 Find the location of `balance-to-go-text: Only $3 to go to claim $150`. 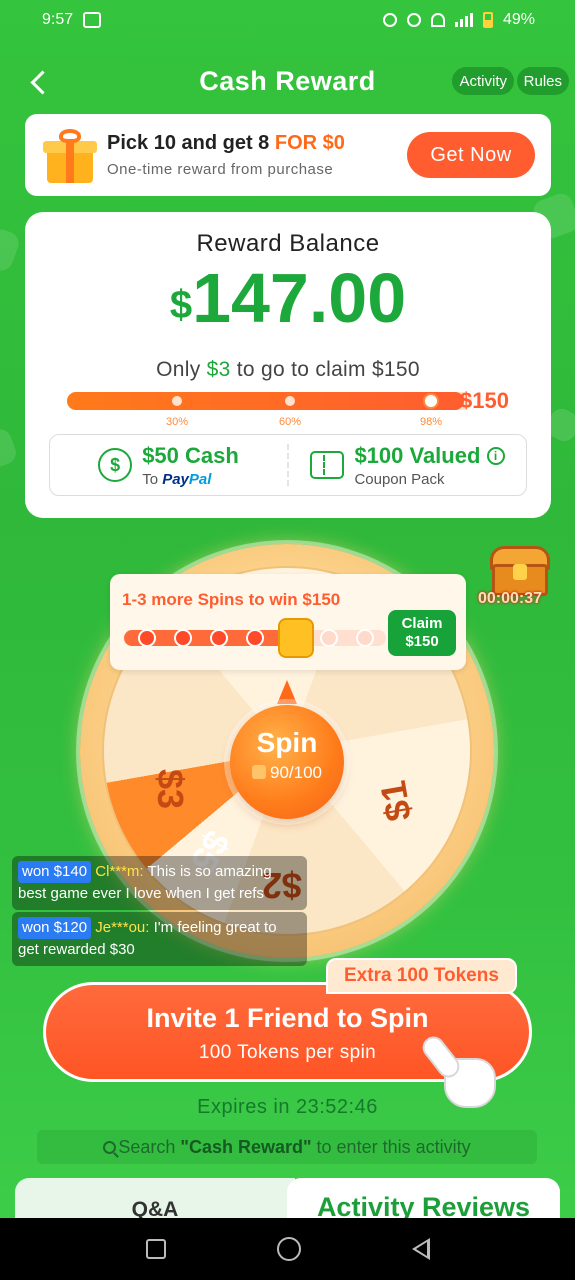

balance-to-go-text: Only $3 to go to claim $150 is located at coordinates (288, 369).